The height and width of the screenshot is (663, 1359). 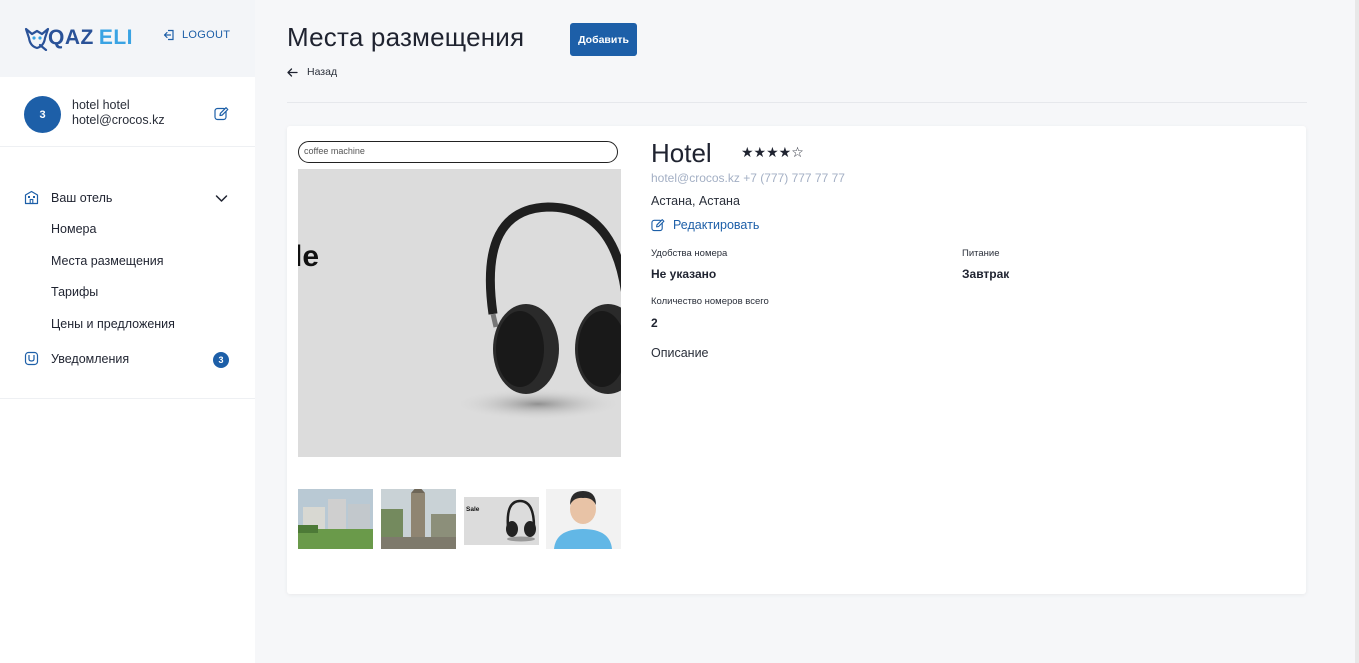 What do you see at coordinates (986, 274) in the screenshot?
I see `meals-value: Завтрак` at bounding box center [986, 274].